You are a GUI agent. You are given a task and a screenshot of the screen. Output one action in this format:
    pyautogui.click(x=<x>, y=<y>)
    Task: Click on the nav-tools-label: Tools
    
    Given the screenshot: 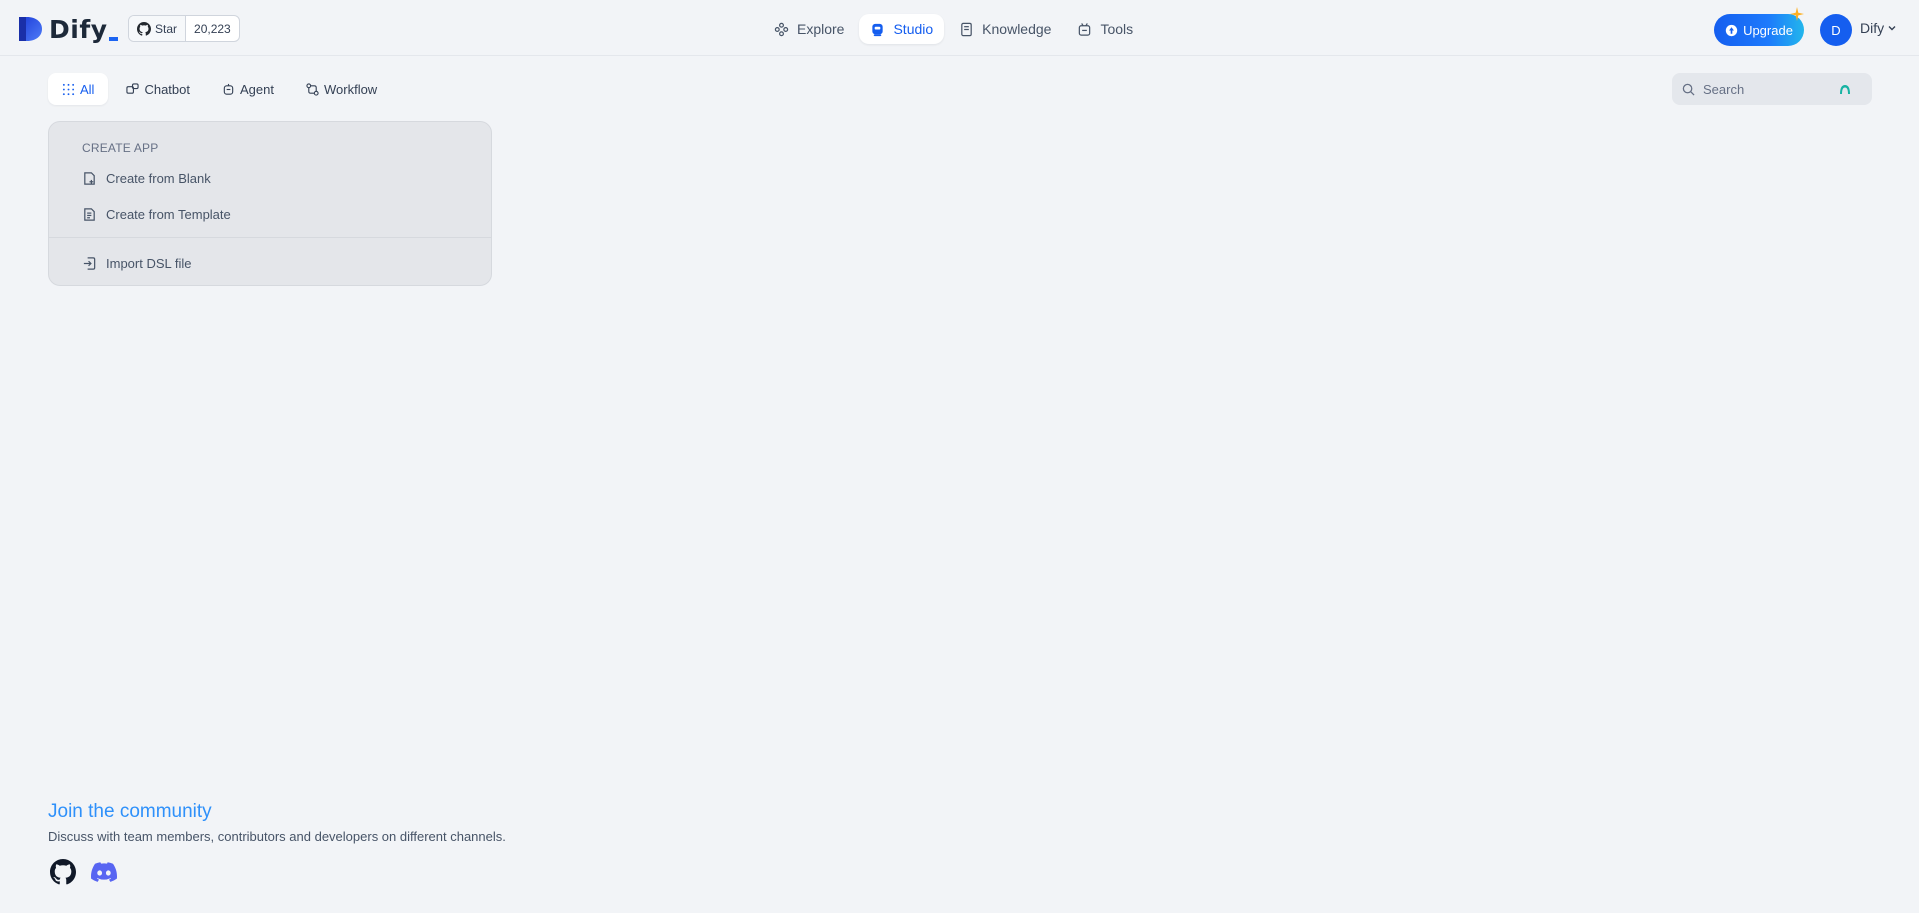 What is the action you would take?
    pyautogui.click(x=1117, y=29)
    